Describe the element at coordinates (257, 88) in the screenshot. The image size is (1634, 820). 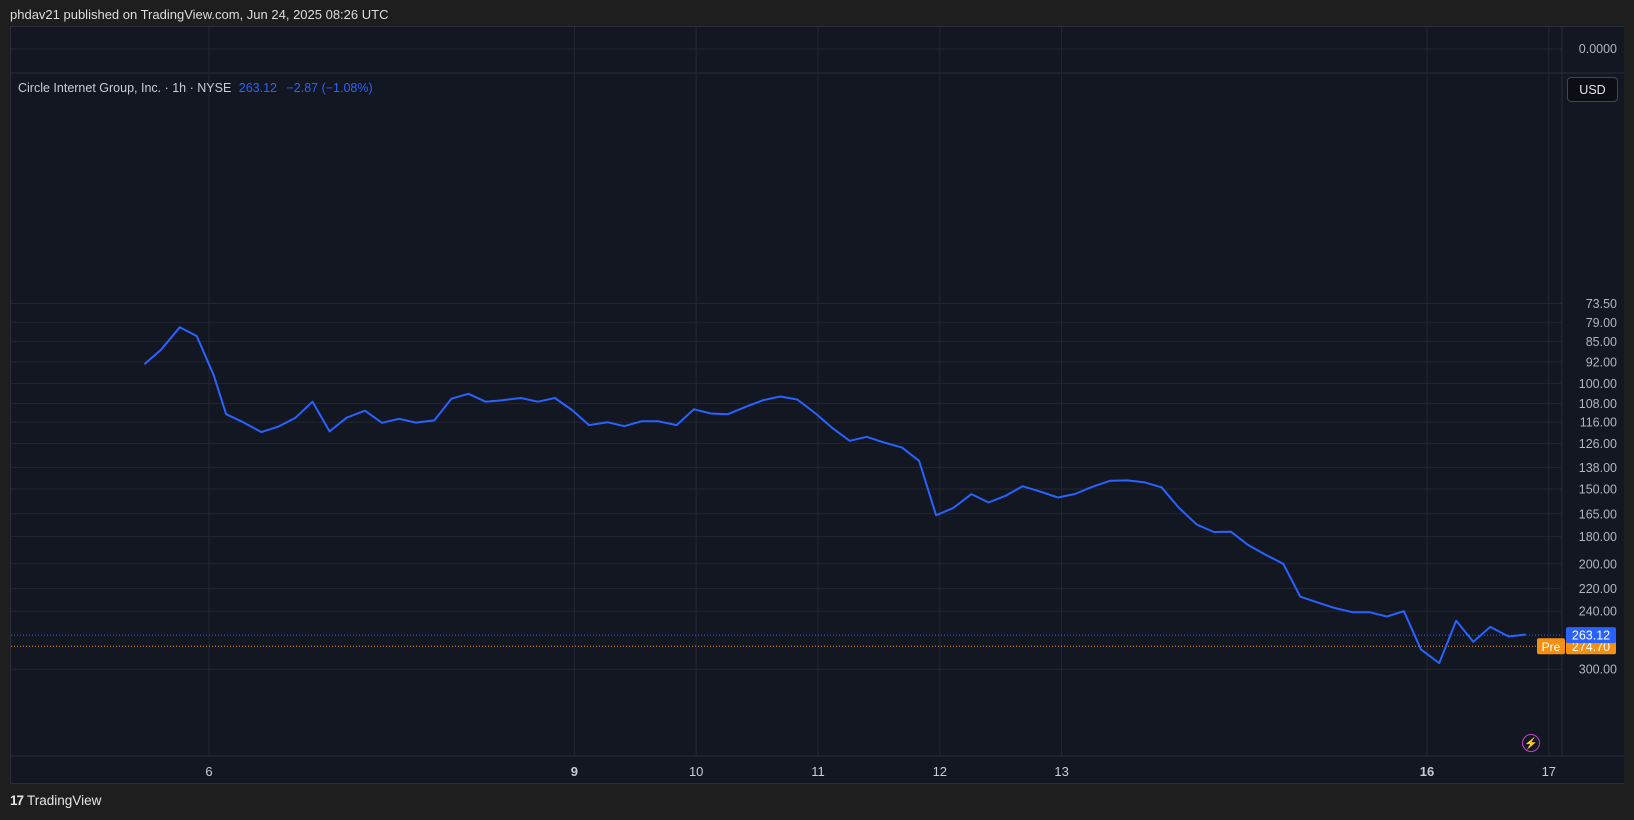
I see `legend-last-price: 263.12` at that location.